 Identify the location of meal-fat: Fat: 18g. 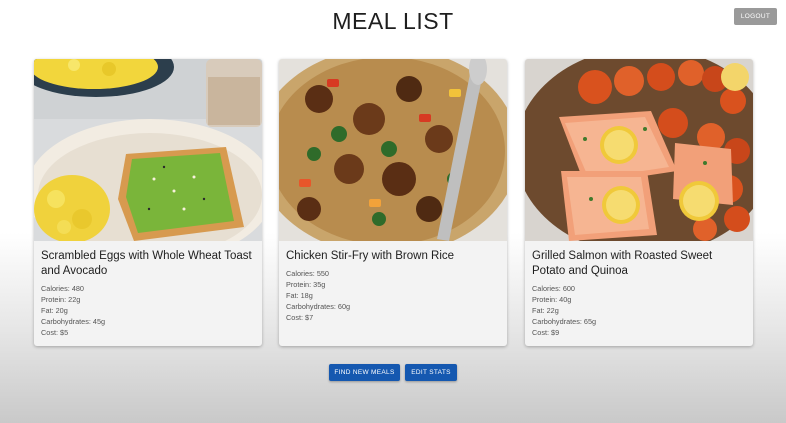
(299, 295).